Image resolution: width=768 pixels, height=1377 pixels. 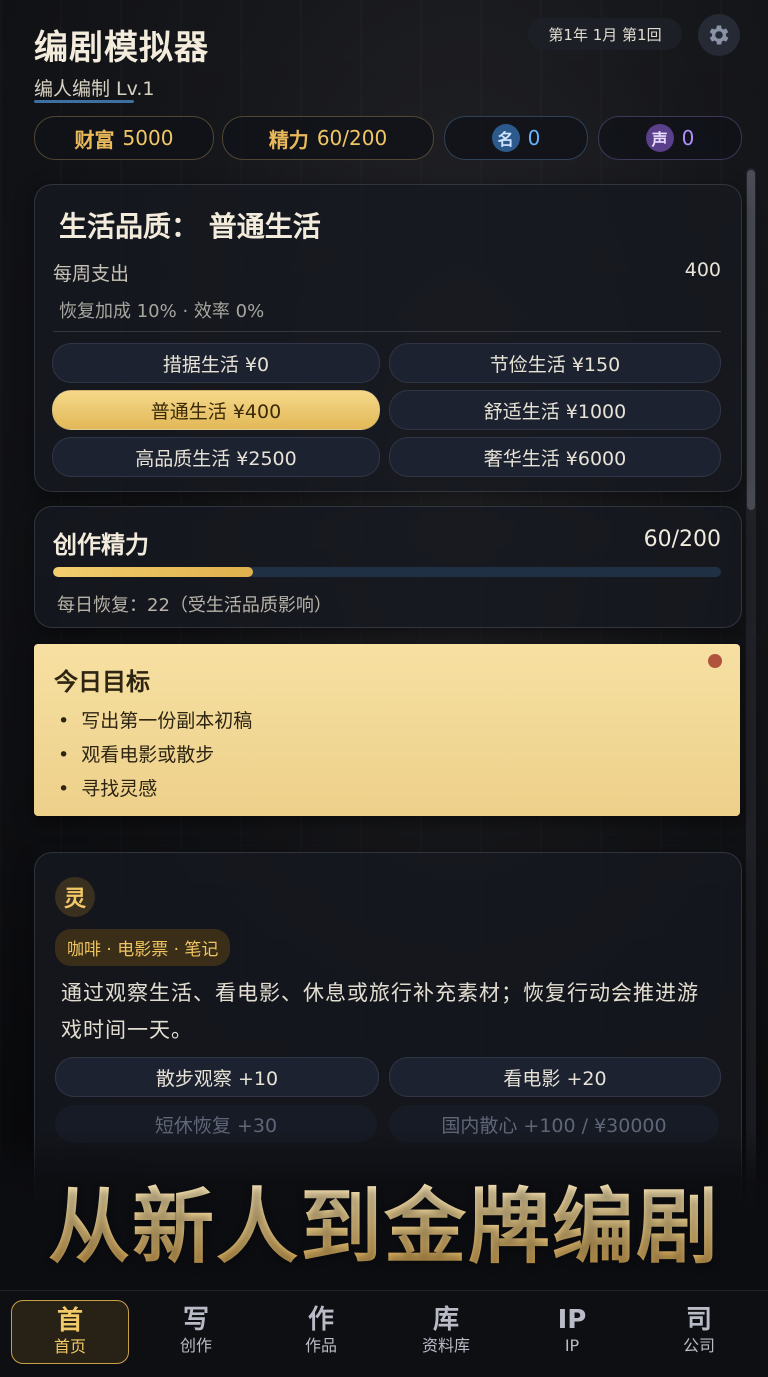 I want to click on goal-item-text: 写出第一份副本初稿, so click(x=167, y=721).